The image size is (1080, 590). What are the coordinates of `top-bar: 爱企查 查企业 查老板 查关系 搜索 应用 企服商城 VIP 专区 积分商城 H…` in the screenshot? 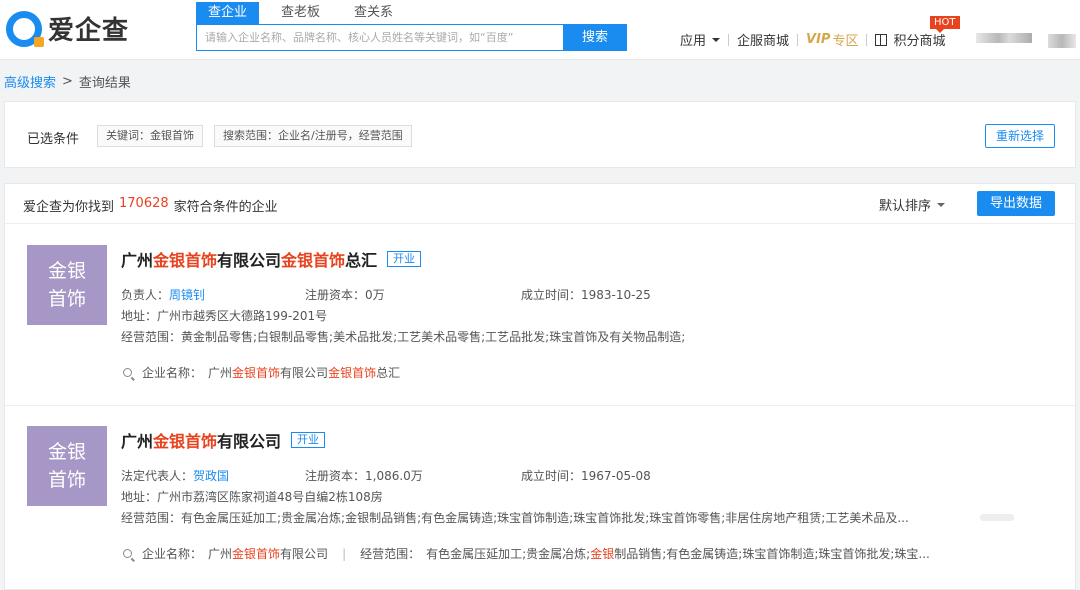 It's located at (540, 30).